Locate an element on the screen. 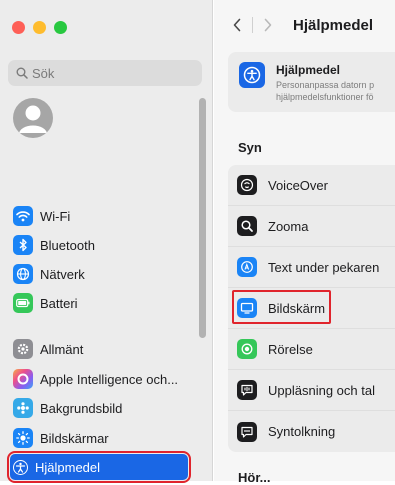  row-label: Text under pekaren is located at coordinates (324, 267).